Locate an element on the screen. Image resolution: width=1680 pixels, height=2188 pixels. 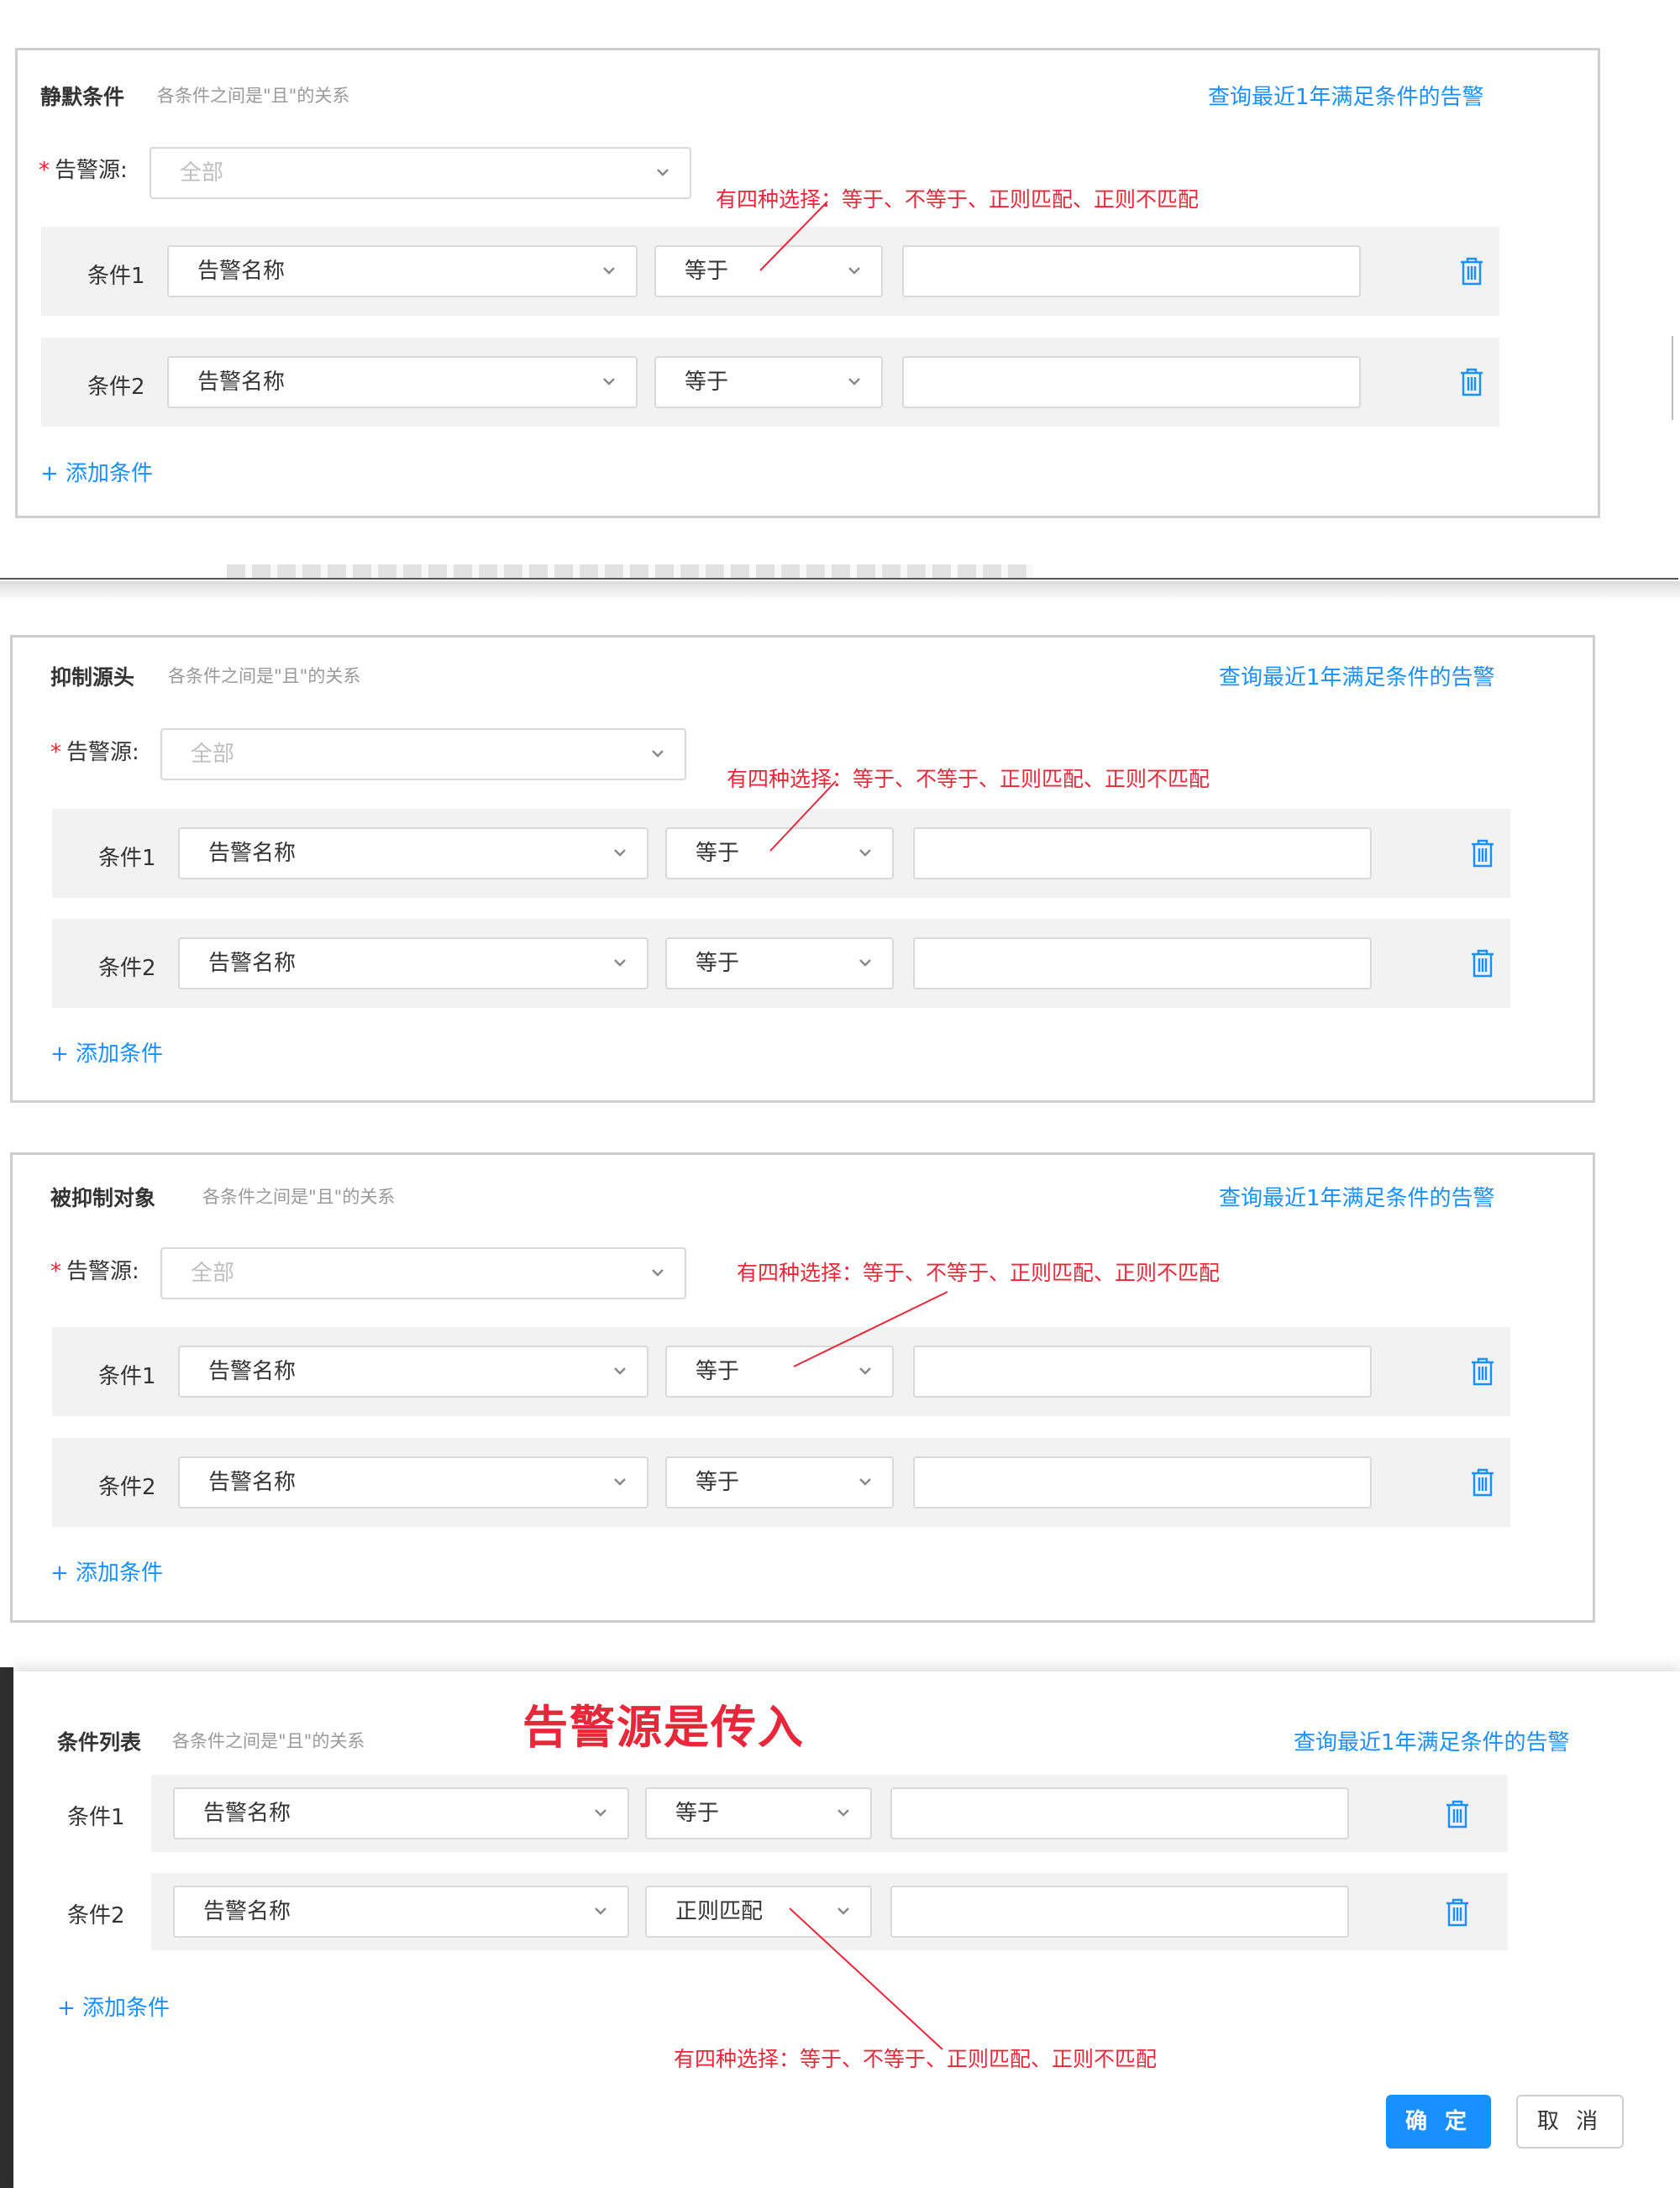
section-title: 条件列表 is located at coordinates (99, 1742).